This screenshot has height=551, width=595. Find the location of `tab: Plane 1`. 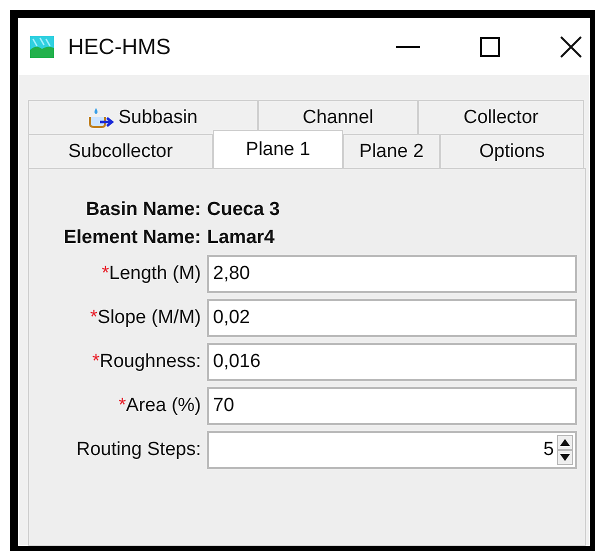

tab: Plane 1 is located at coordinates (278, 149).